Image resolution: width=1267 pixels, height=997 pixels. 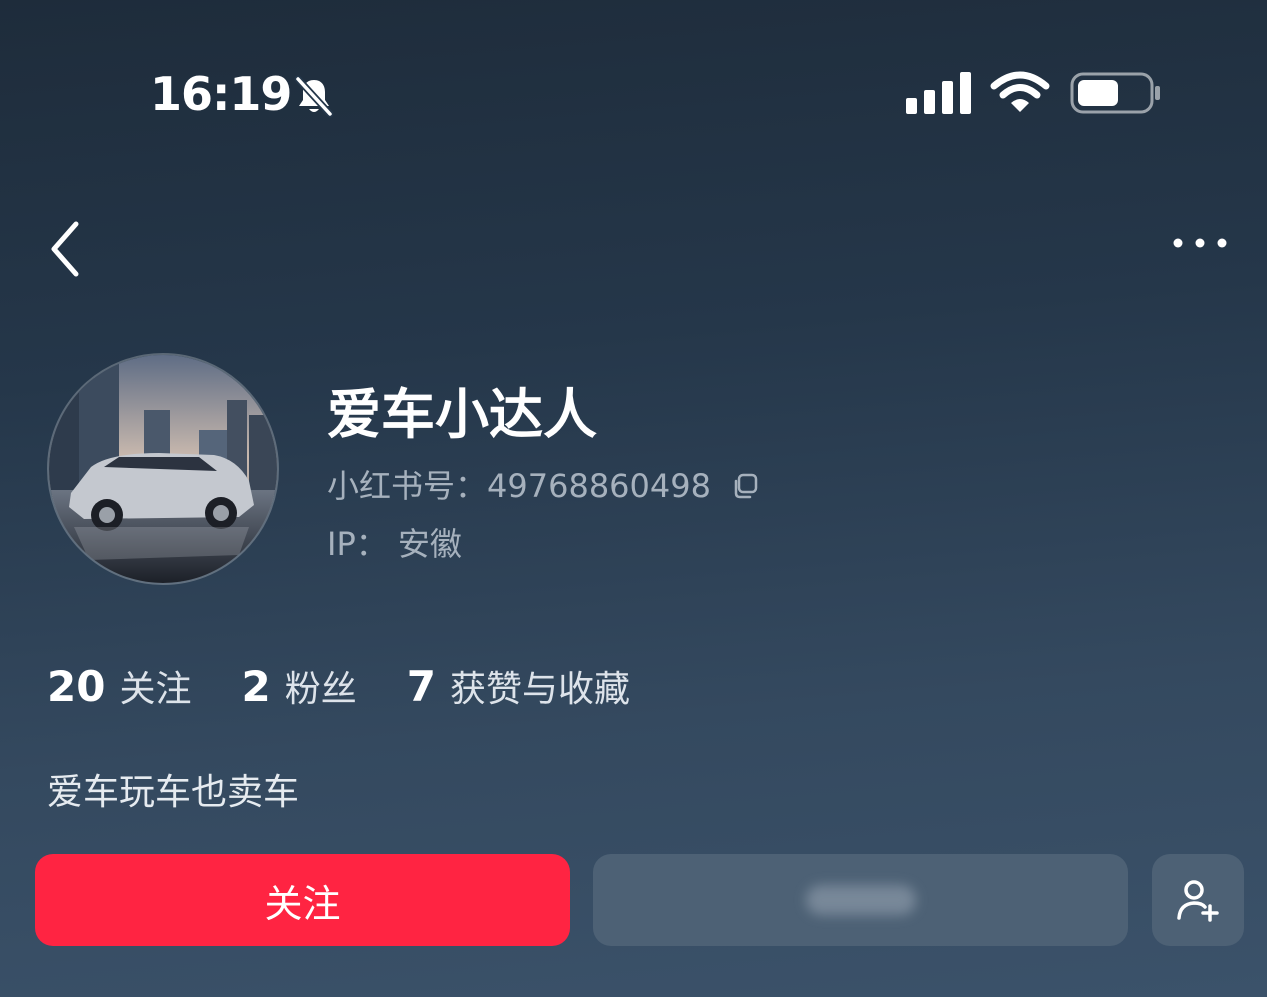 I want to click on stat-likes-collects: 7 获赞与收藏, so click(x=518, y=686).